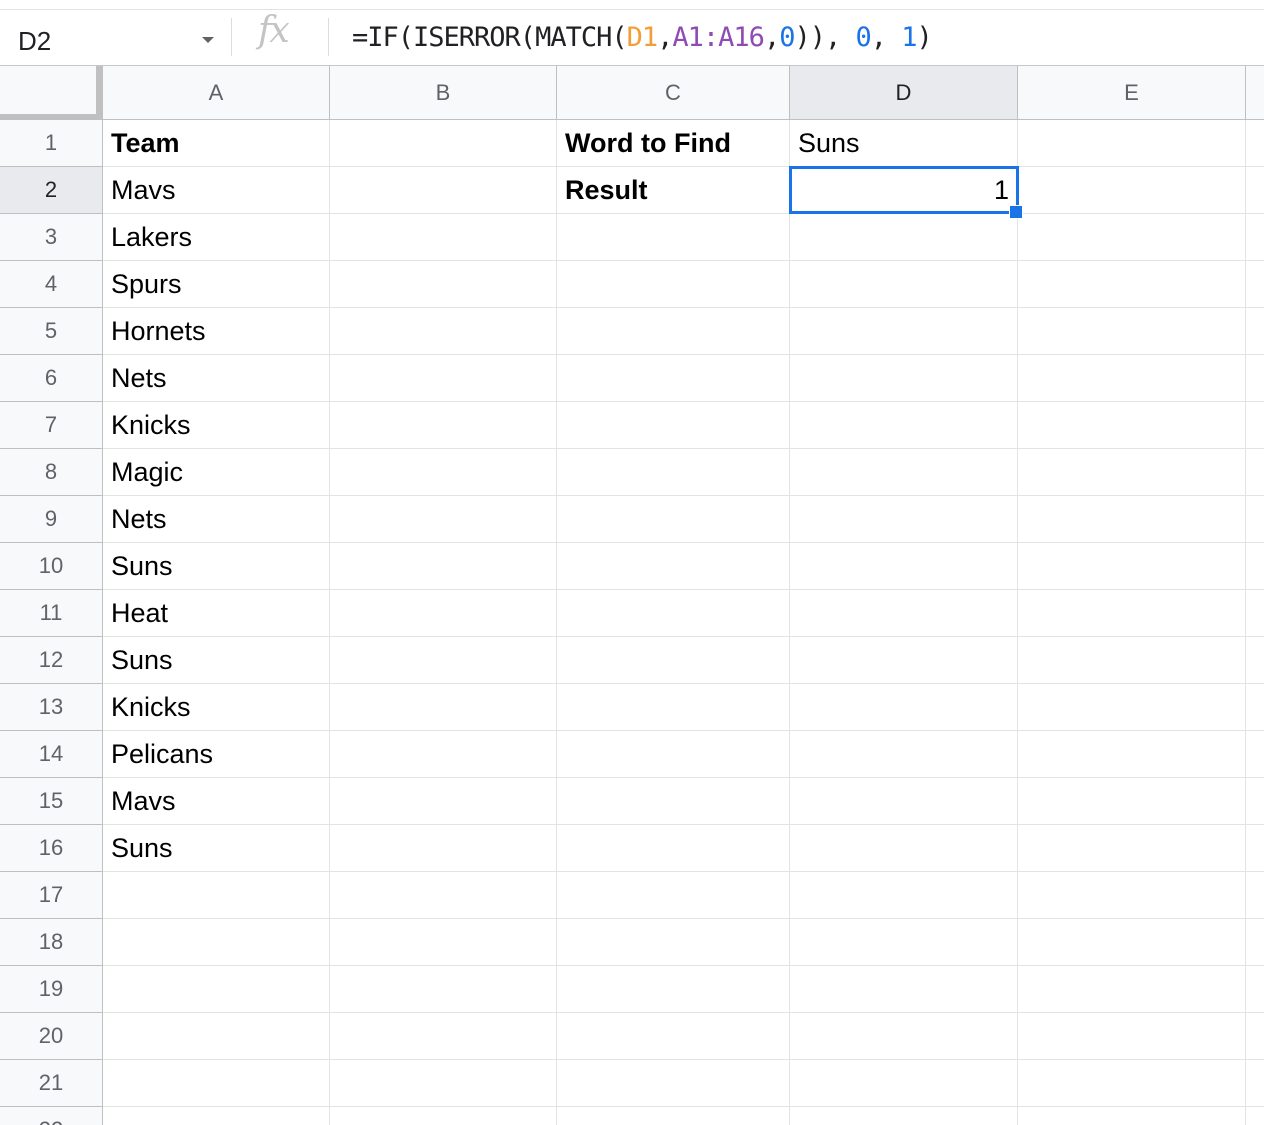 The width and height of the screenshot is (1264, 1125). Describe the element at coordinates (904, 519) in the screenshot. I see `cell-d9` at that location.